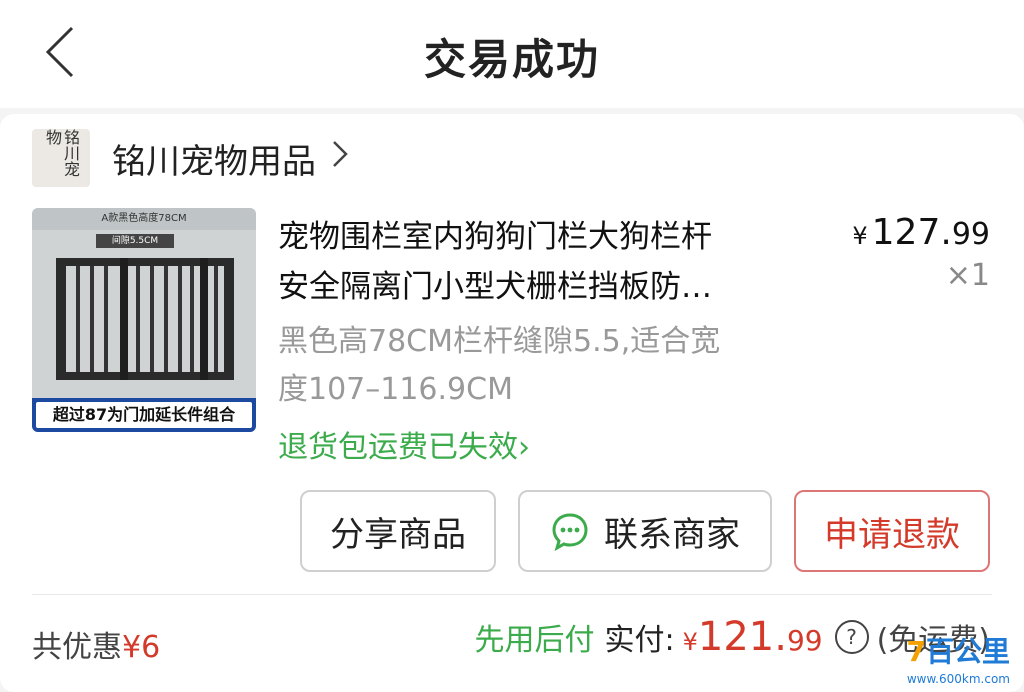 This screenshot has width=1024, height=692. What do you see at coordinates (534, 640) in the screenshot?
I see `pay-later-badge: 先用后付` at bounding box center [534, 640].